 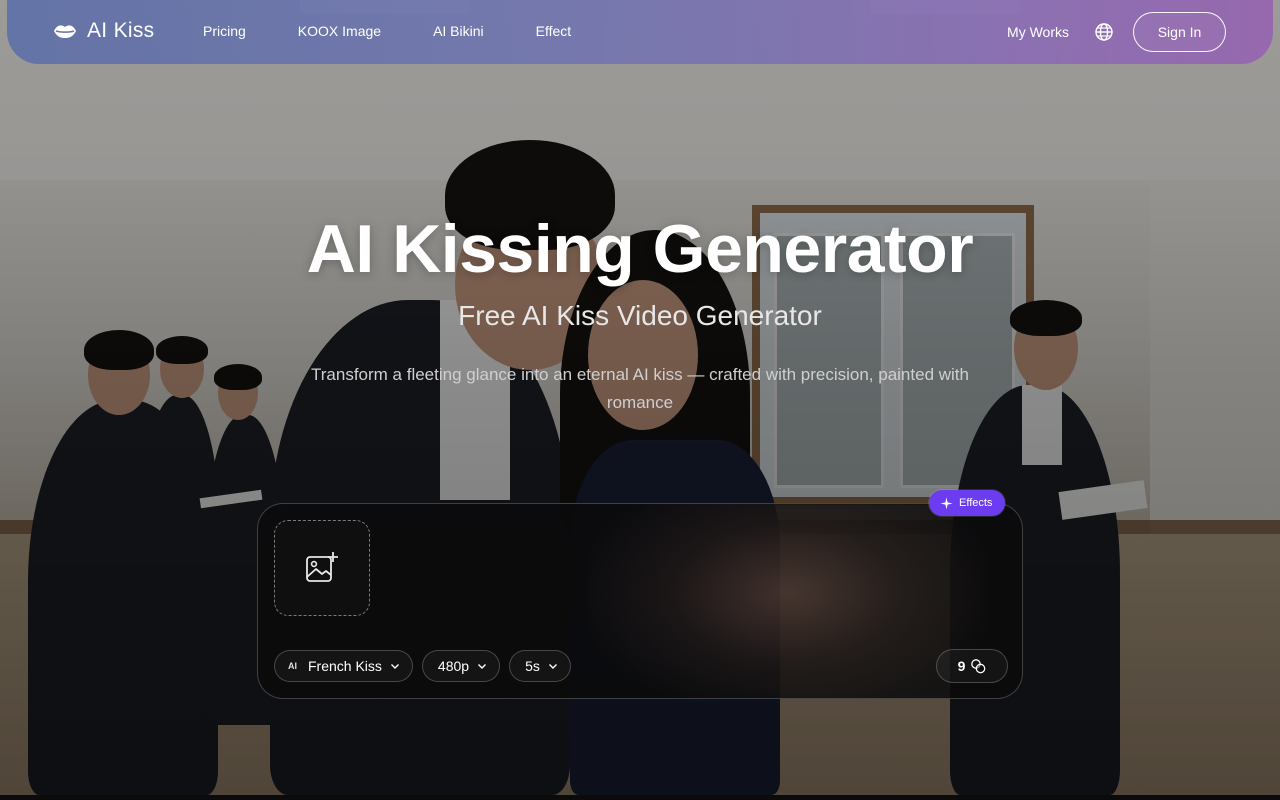 I want to click on effects-label: Effects, so click(x=976, y=503).